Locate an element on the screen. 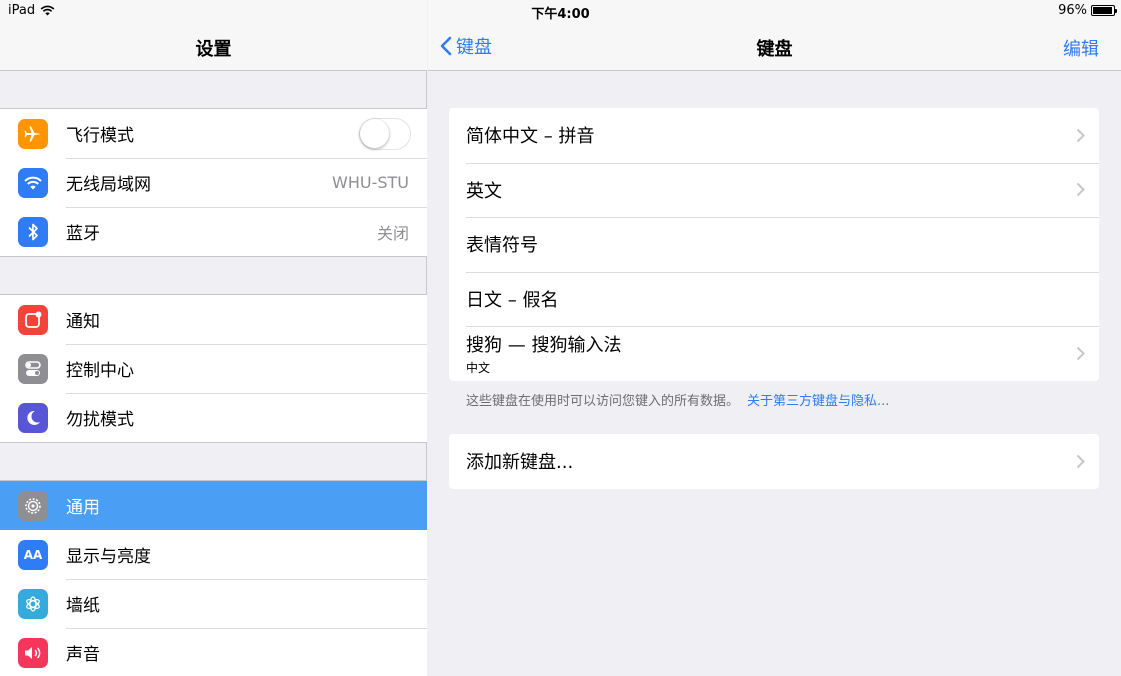 The height and width of the screenshot is (676, 1121). bluetooth-status: 关闭 is located at coordinates (392, 233).